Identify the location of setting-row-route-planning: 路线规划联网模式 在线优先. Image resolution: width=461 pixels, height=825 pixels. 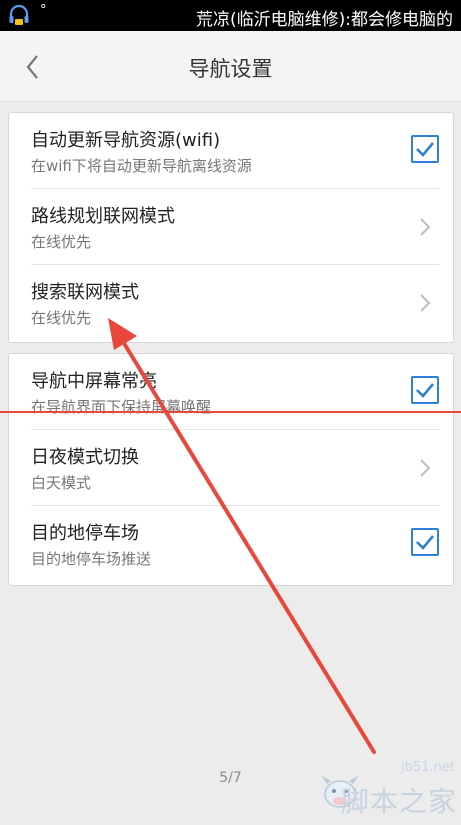
(231, 227).